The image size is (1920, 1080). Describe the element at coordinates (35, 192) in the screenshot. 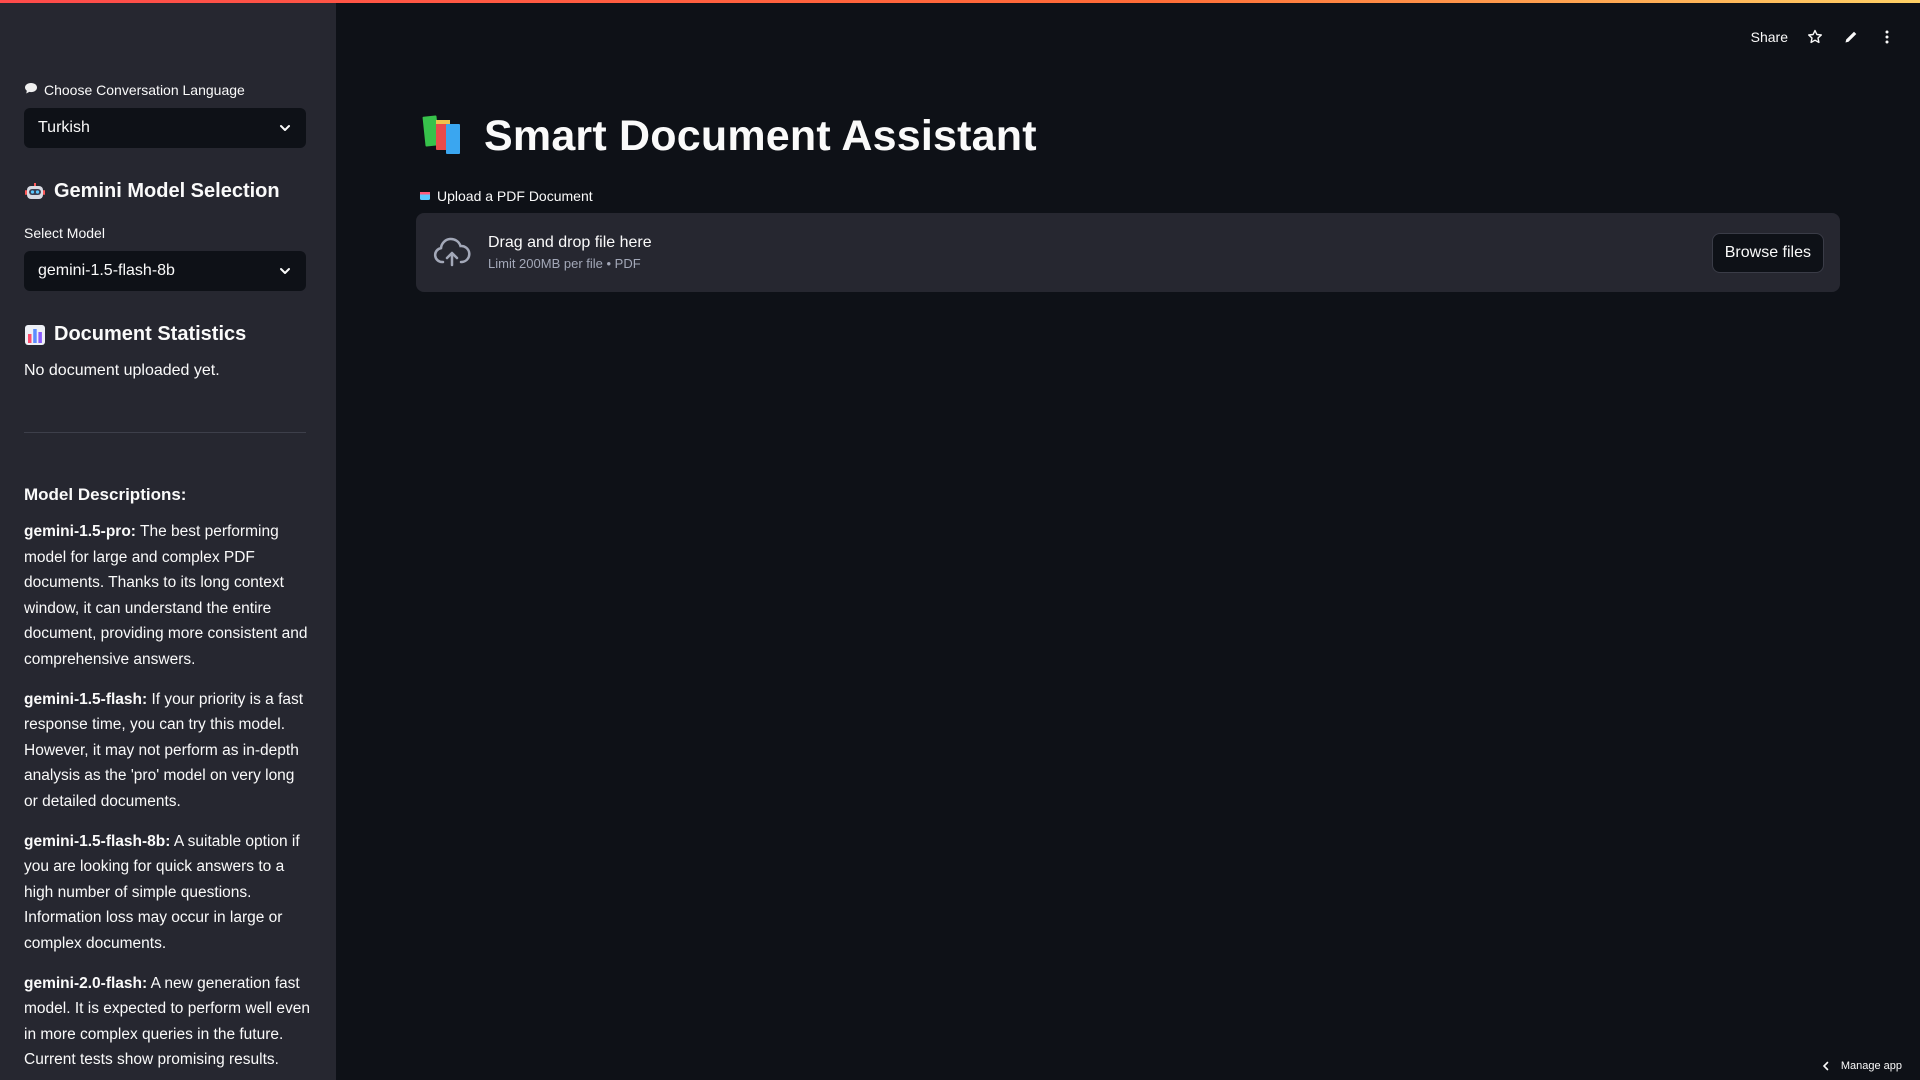

I see `robot-icon` at that location.